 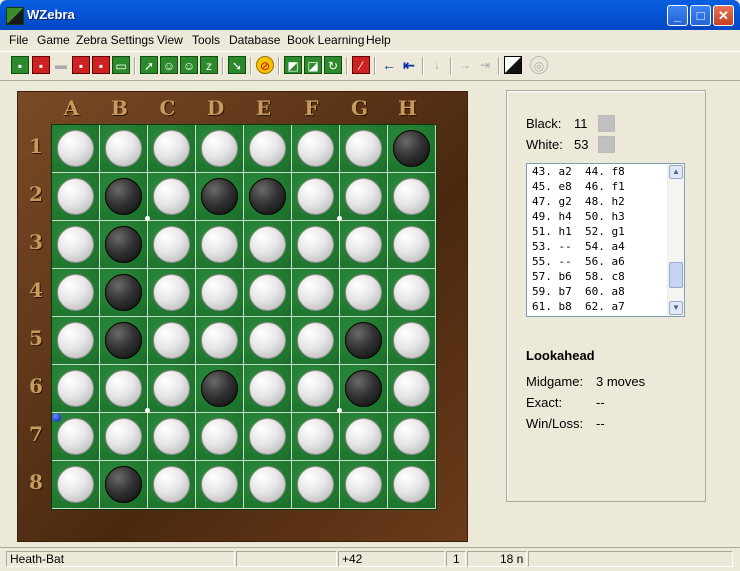 I want to click on menu-book-learning: Book Learning, so click(x=325, y=40).